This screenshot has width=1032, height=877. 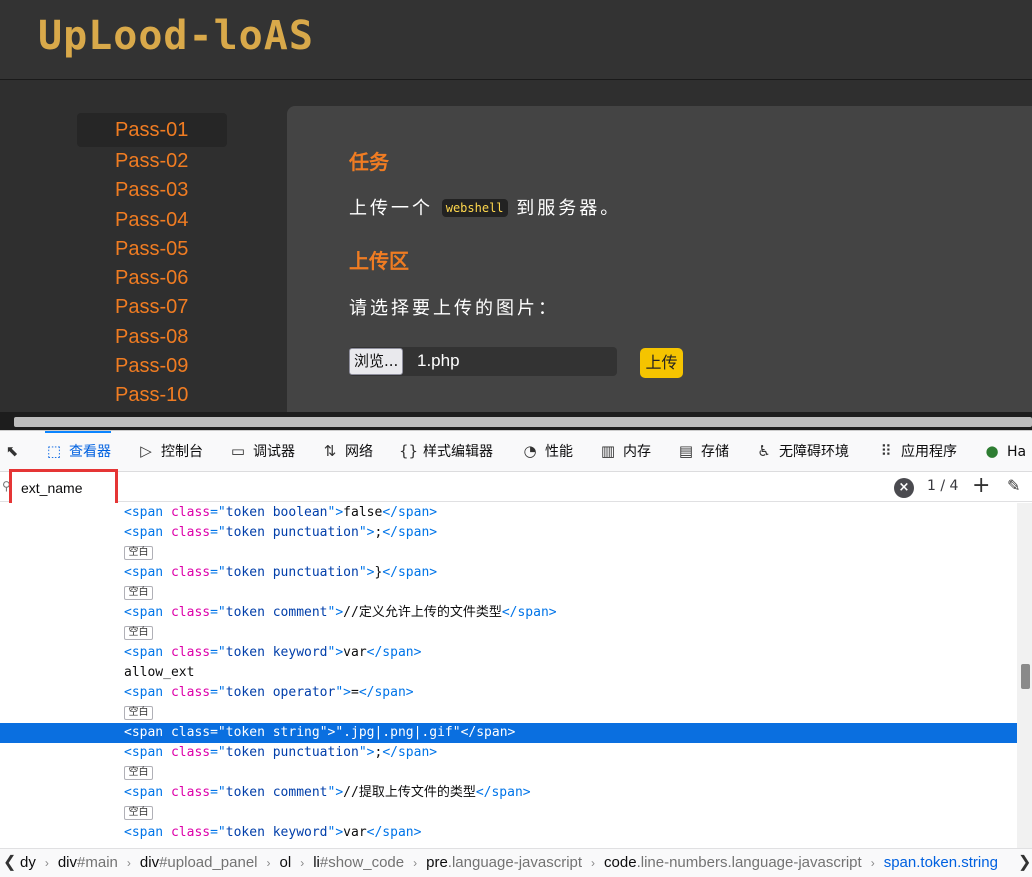 What do you see at coordinates (508, 673) in the screenshot?
I see `markup-node: allow_ext` at bounding box center [508, 673].